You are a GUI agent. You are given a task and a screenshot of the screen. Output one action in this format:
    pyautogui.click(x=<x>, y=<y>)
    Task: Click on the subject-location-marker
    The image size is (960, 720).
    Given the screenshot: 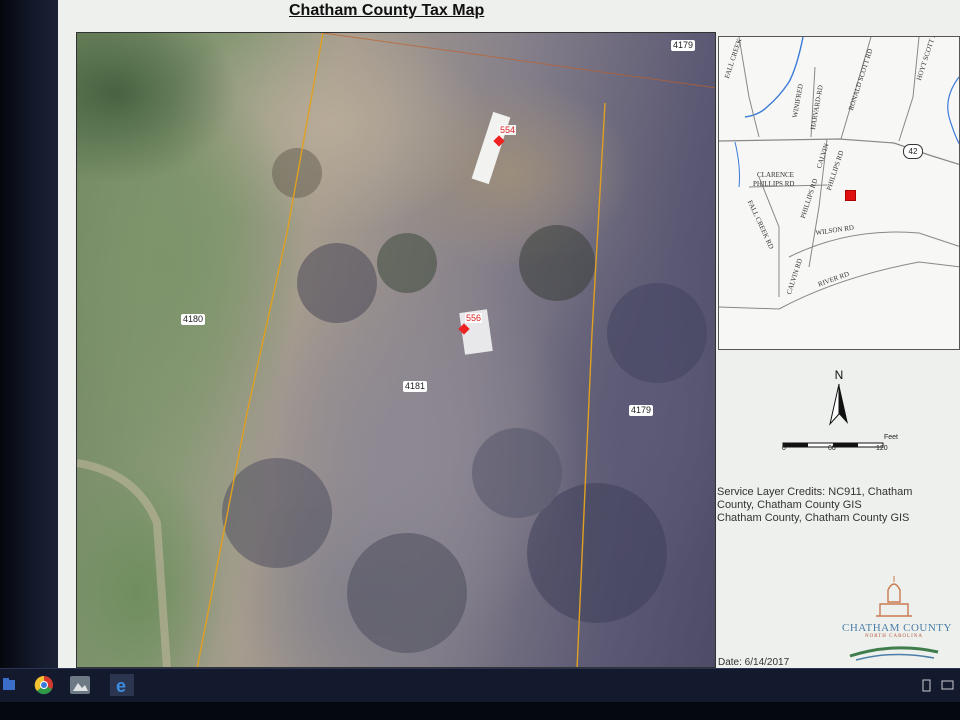 What is the action you would take?
    pyautogui.click(x=850, y=195)
    